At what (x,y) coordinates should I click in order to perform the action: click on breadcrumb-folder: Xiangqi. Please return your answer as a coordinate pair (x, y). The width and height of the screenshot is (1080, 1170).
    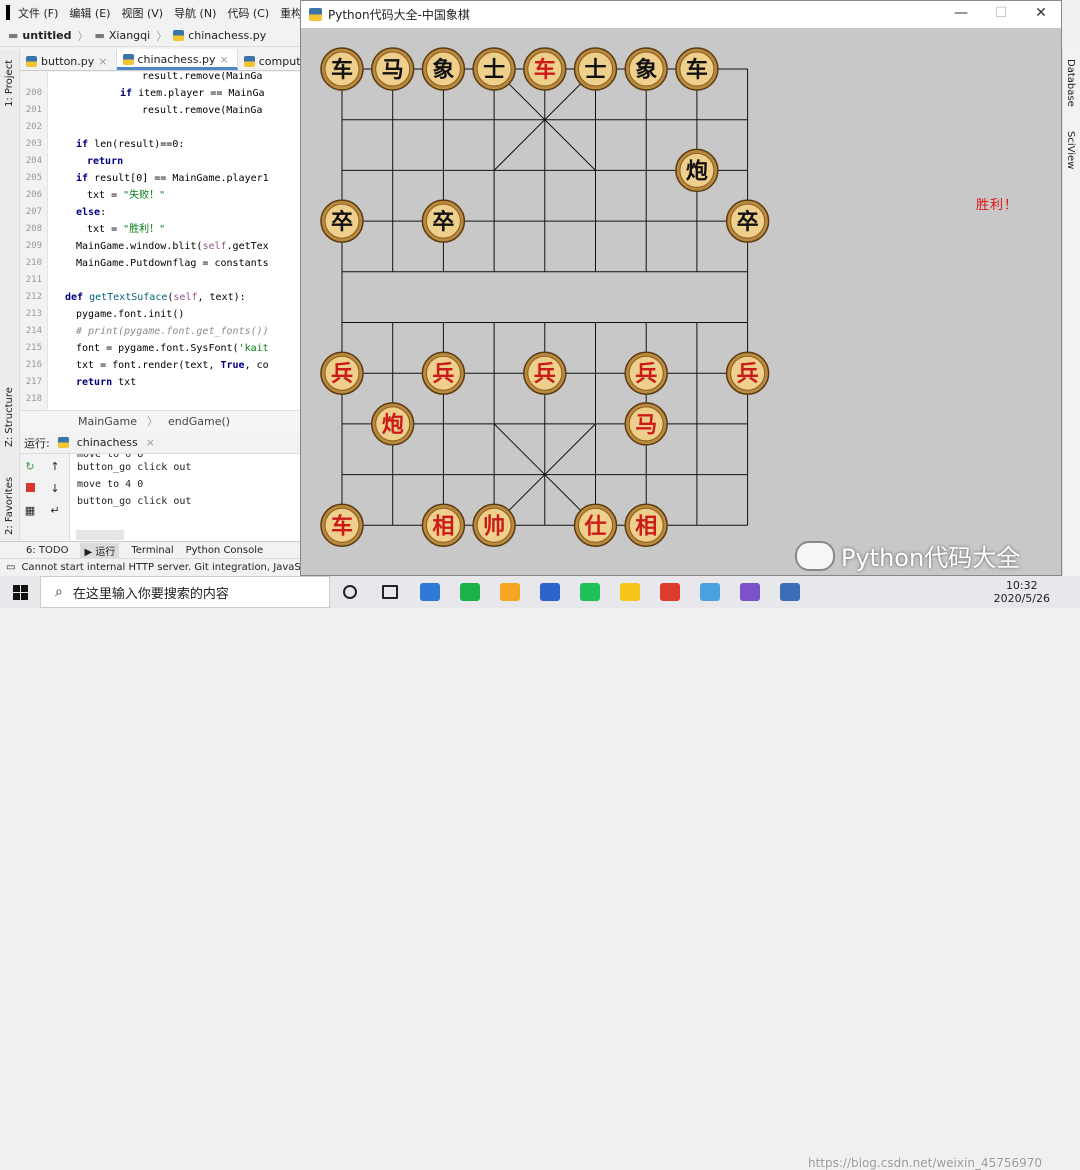
    Looking at the image, I should click on (129, 35).